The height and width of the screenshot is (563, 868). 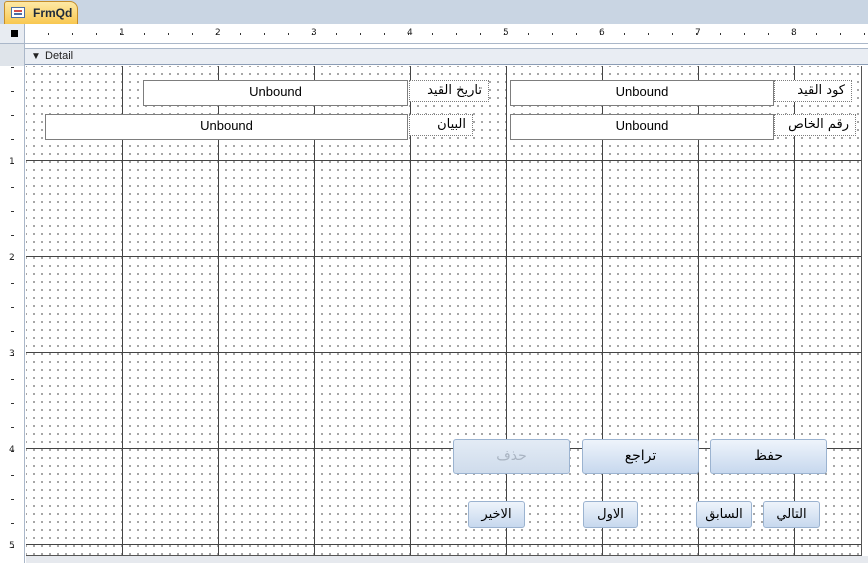 I want to click on horizontal-ruler: 1 2 3 4 5 6 7 8, so click(x=446, y=34).